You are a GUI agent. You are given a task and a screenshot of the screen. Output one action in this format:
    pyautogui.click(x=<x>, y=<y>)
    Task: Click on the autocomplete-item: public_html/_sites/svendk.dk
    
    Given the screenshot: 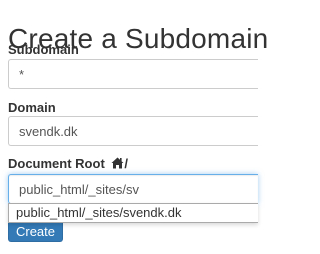 What is the action you would take?
    pyautogui.click(x=133, y=213)
    